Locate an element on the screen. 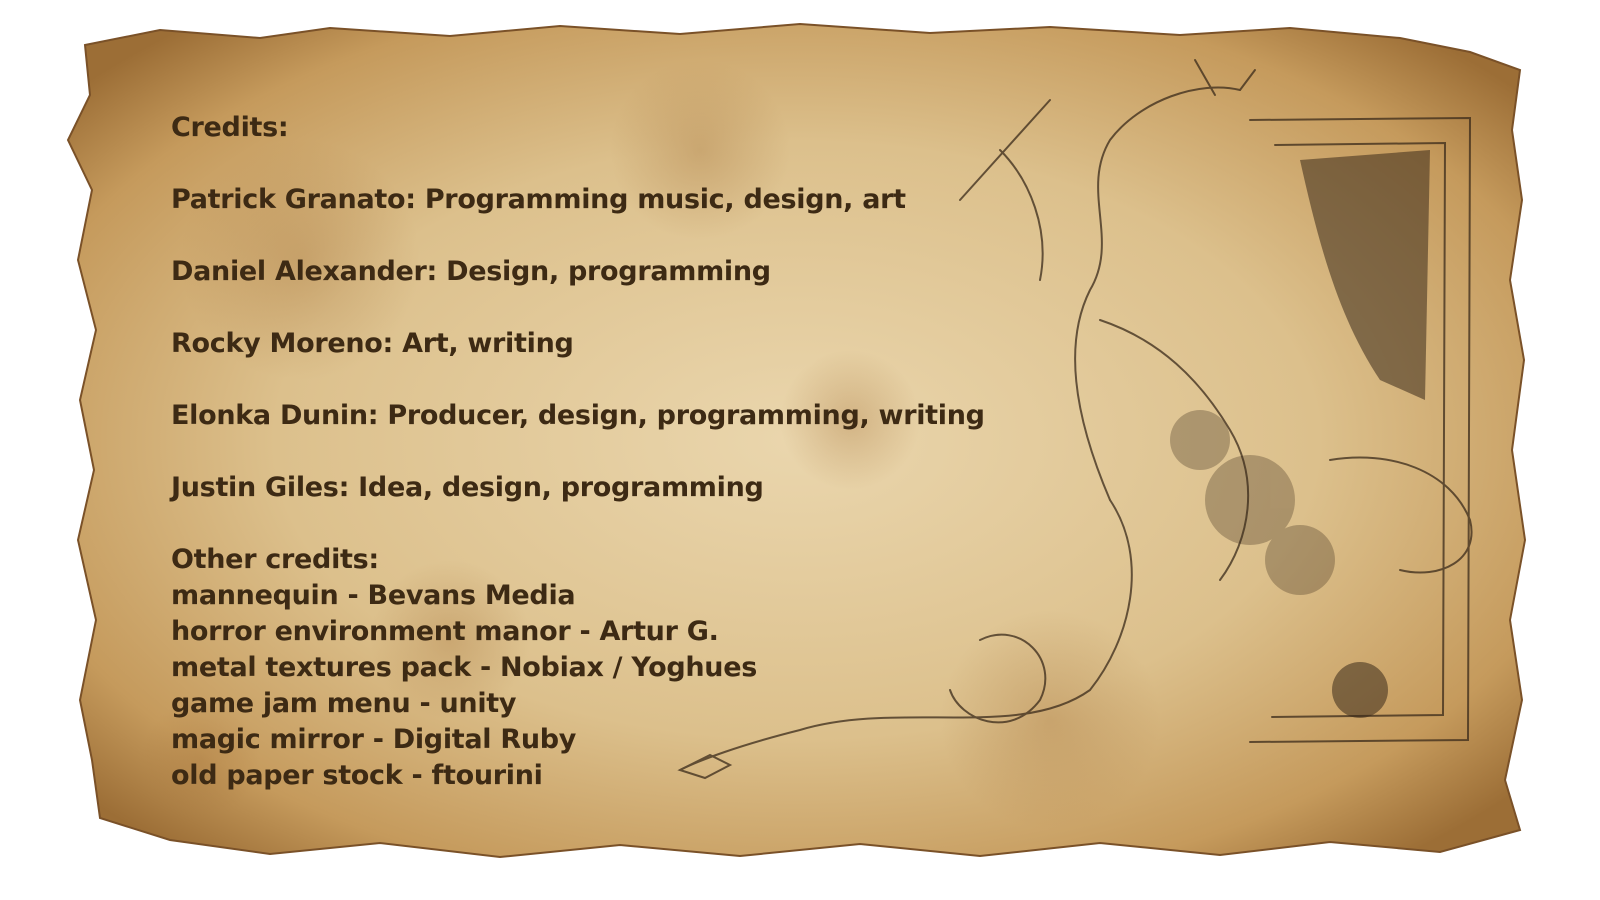 This screenshot has width=1600, height=900. credits-heading: Credits: is located at coordinates (230, 127).